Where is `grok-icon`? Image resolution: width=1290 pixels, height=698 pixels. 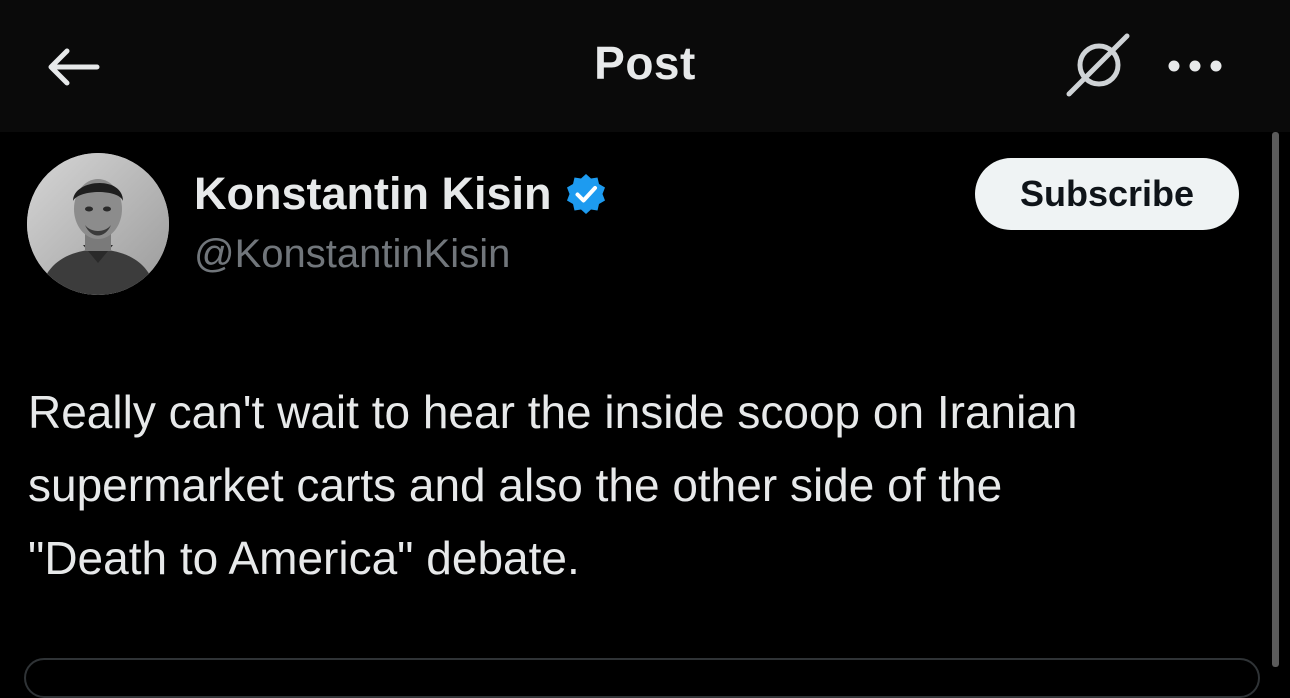
grok-icon is located at coordinates (1098, 65).